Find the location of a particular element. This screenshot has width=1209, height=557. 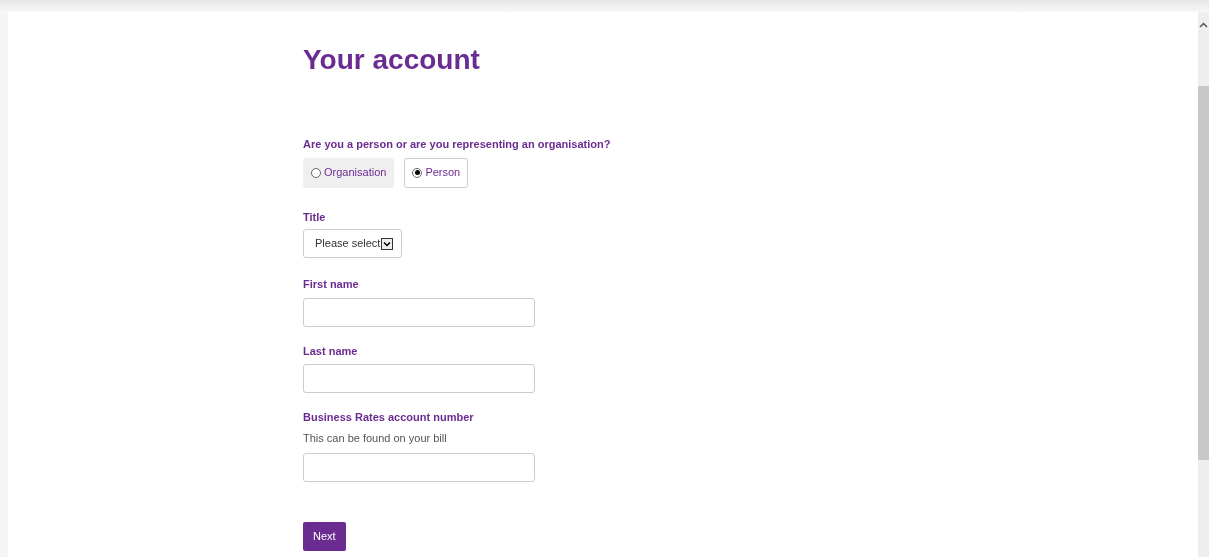

field-label: Business Rates account number is located at coordinates (388, 417).